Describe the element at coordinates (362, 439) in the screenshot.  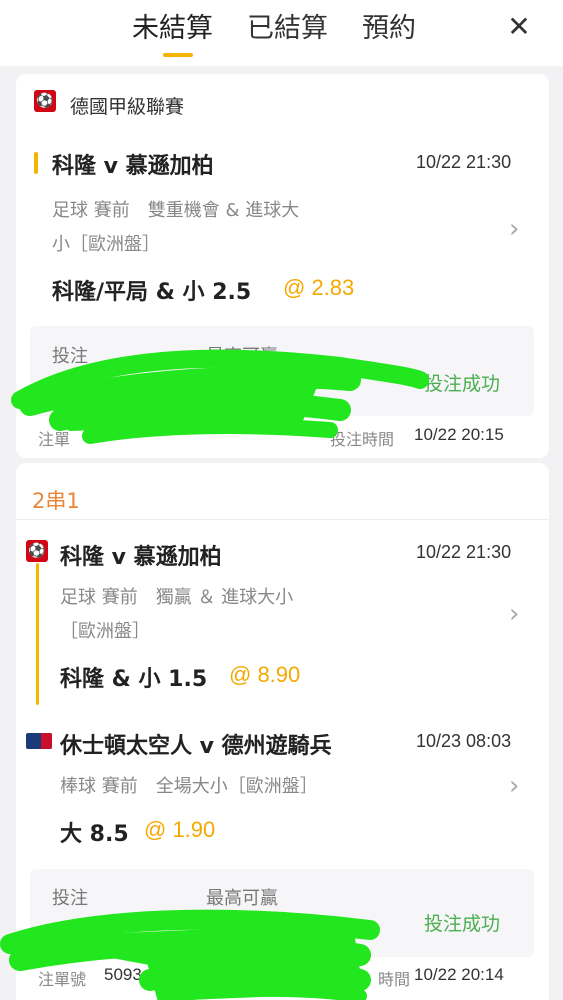
I see `bet-time-label: 投注時間` at that location.